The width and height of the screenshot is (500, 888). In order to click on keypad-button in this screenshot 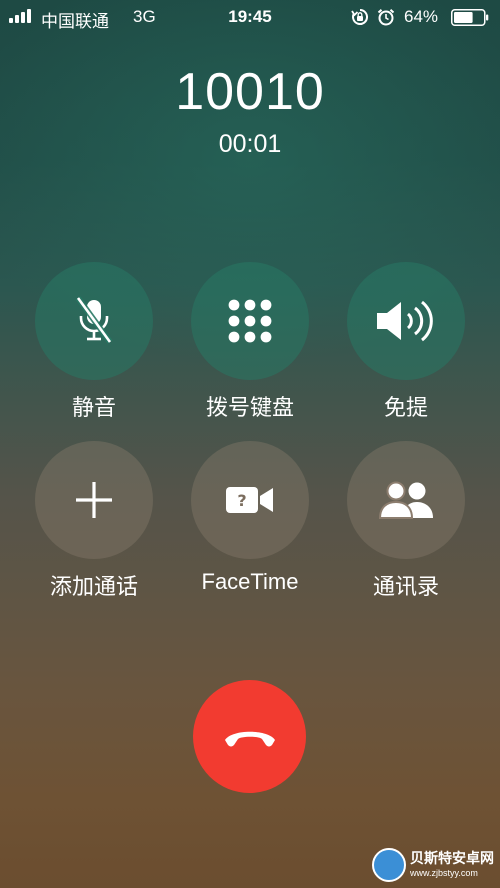, I will do `click(250, 321)`.